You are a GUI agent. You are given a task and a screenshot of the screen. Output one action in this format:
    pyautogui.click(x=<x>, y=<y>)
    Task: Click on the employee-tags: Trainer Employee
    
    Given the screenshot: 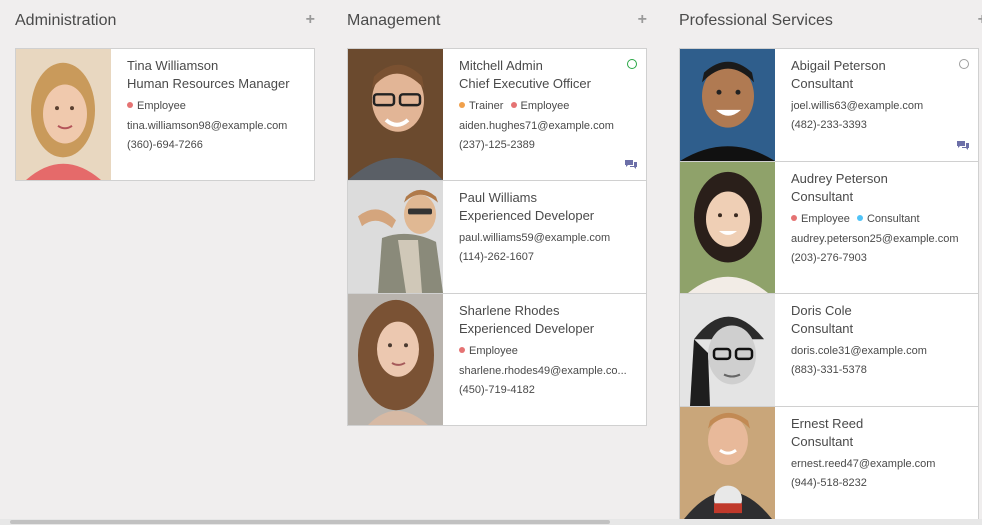 What is the action you would take?
    pyautogui.click(x=549, y=106)
    